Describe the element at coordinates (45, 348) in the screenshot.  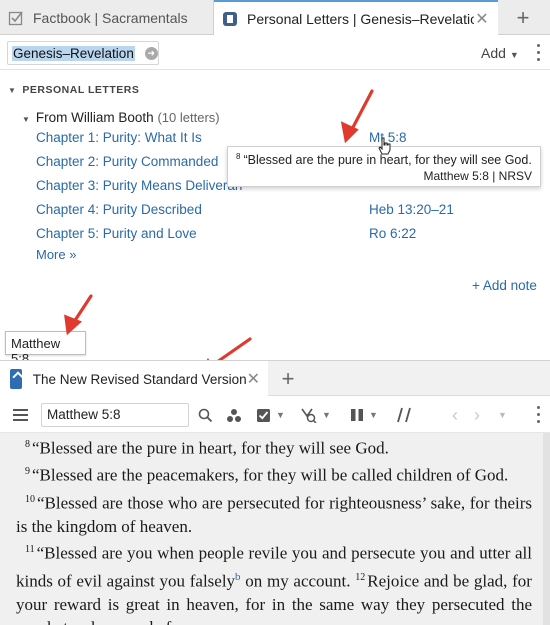
I see `reference-popup: Matthew 5:8` at that location.